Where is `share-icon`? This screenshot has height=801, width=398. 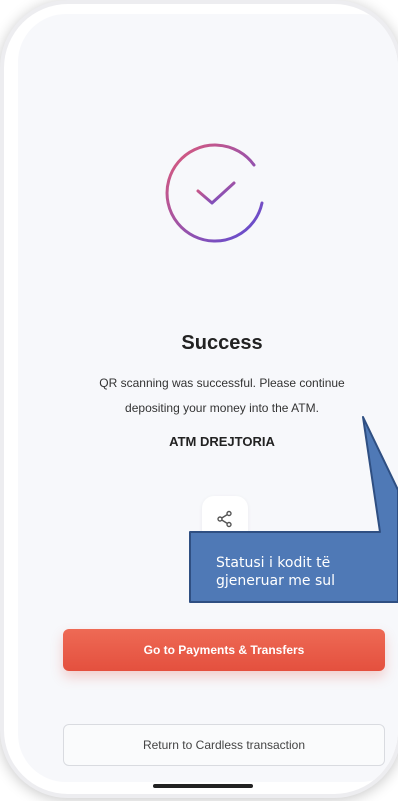
share-icon is located at coordinates (224, 519).